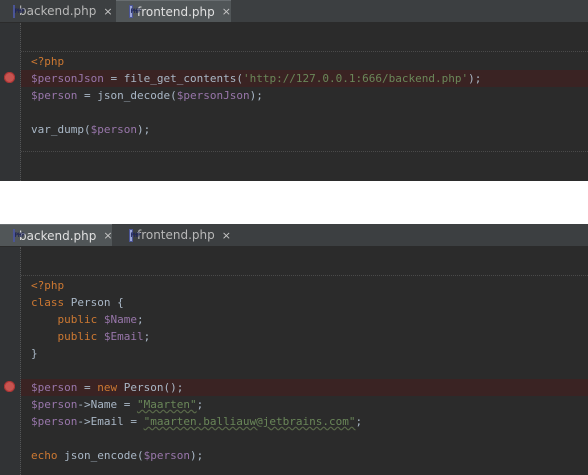 The height and width of the screenshot is (475, 588). I want to click on code-line: public $Name;, so click(87, 319).